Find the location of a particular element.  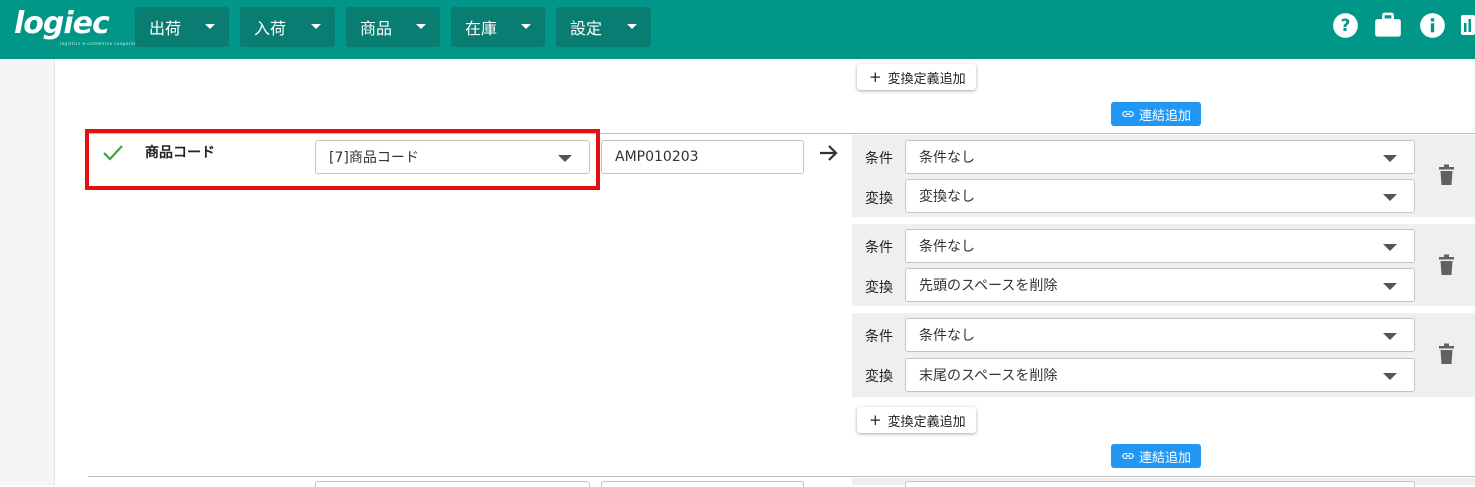

transform-value: 末尾のスペースを削除 is located at coordinates (988, 376).